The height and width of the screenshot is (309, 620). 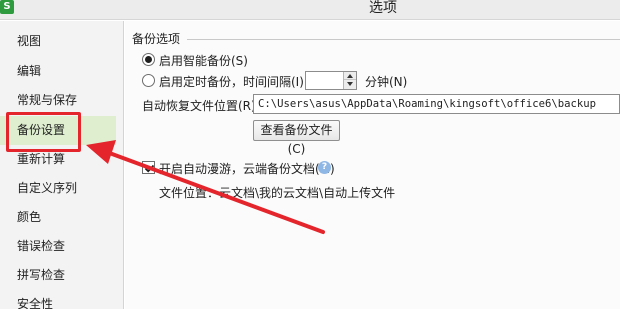 I want to click on red-annotation-arrow, so click(x=205, y=187).